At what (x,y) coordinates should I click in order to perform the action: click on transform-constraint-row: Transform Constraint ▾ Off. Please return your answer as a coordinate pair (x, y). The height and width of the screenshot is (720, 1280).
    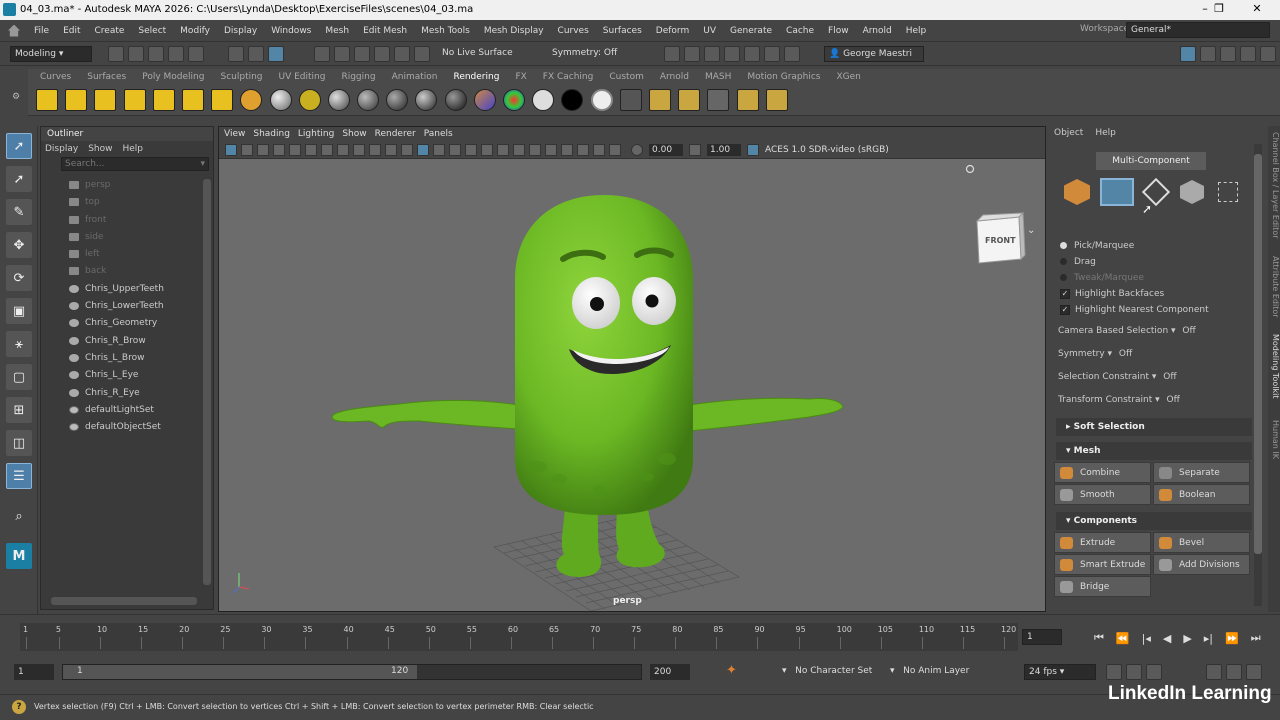
    Looking at the image, I should click on (1148, 406).